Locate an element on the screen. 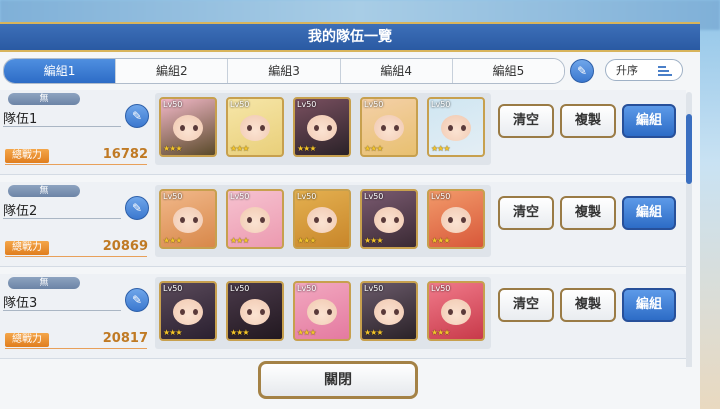  scrollbar-thumb is located at coordinates (689, 149).